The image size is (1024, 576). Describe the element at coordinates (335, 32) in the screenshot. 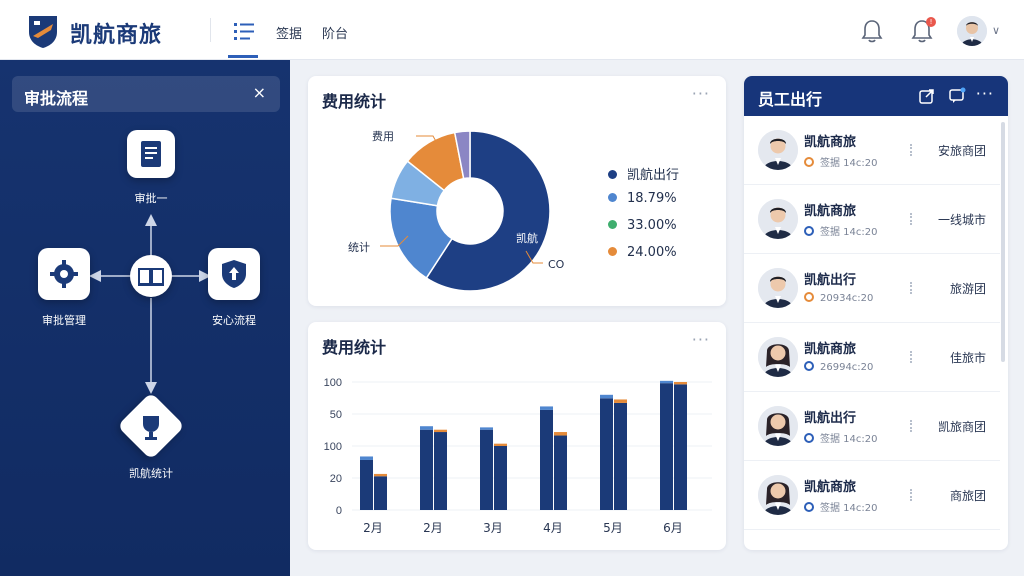

I see `nav-item-2: 阶台` at that location.